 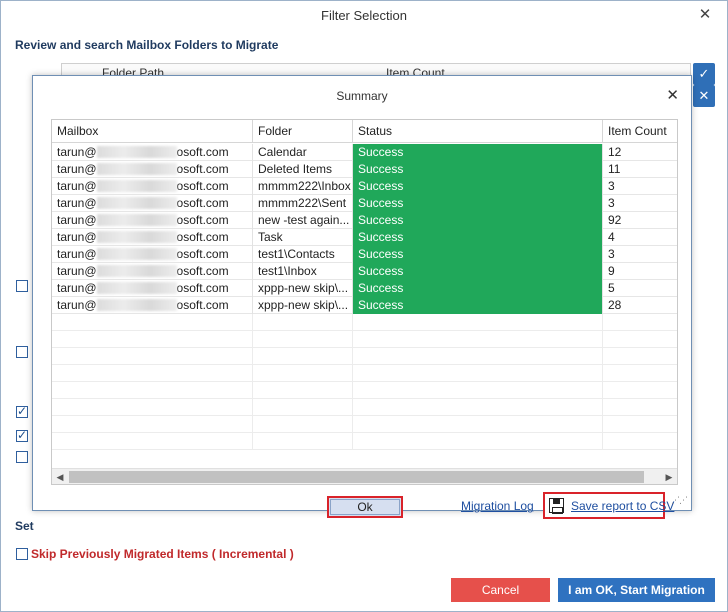 What do you see at coordinates (556, 506) in the screenshot?
I see `floppy-disk-icon` at bounding box center [556, 506].